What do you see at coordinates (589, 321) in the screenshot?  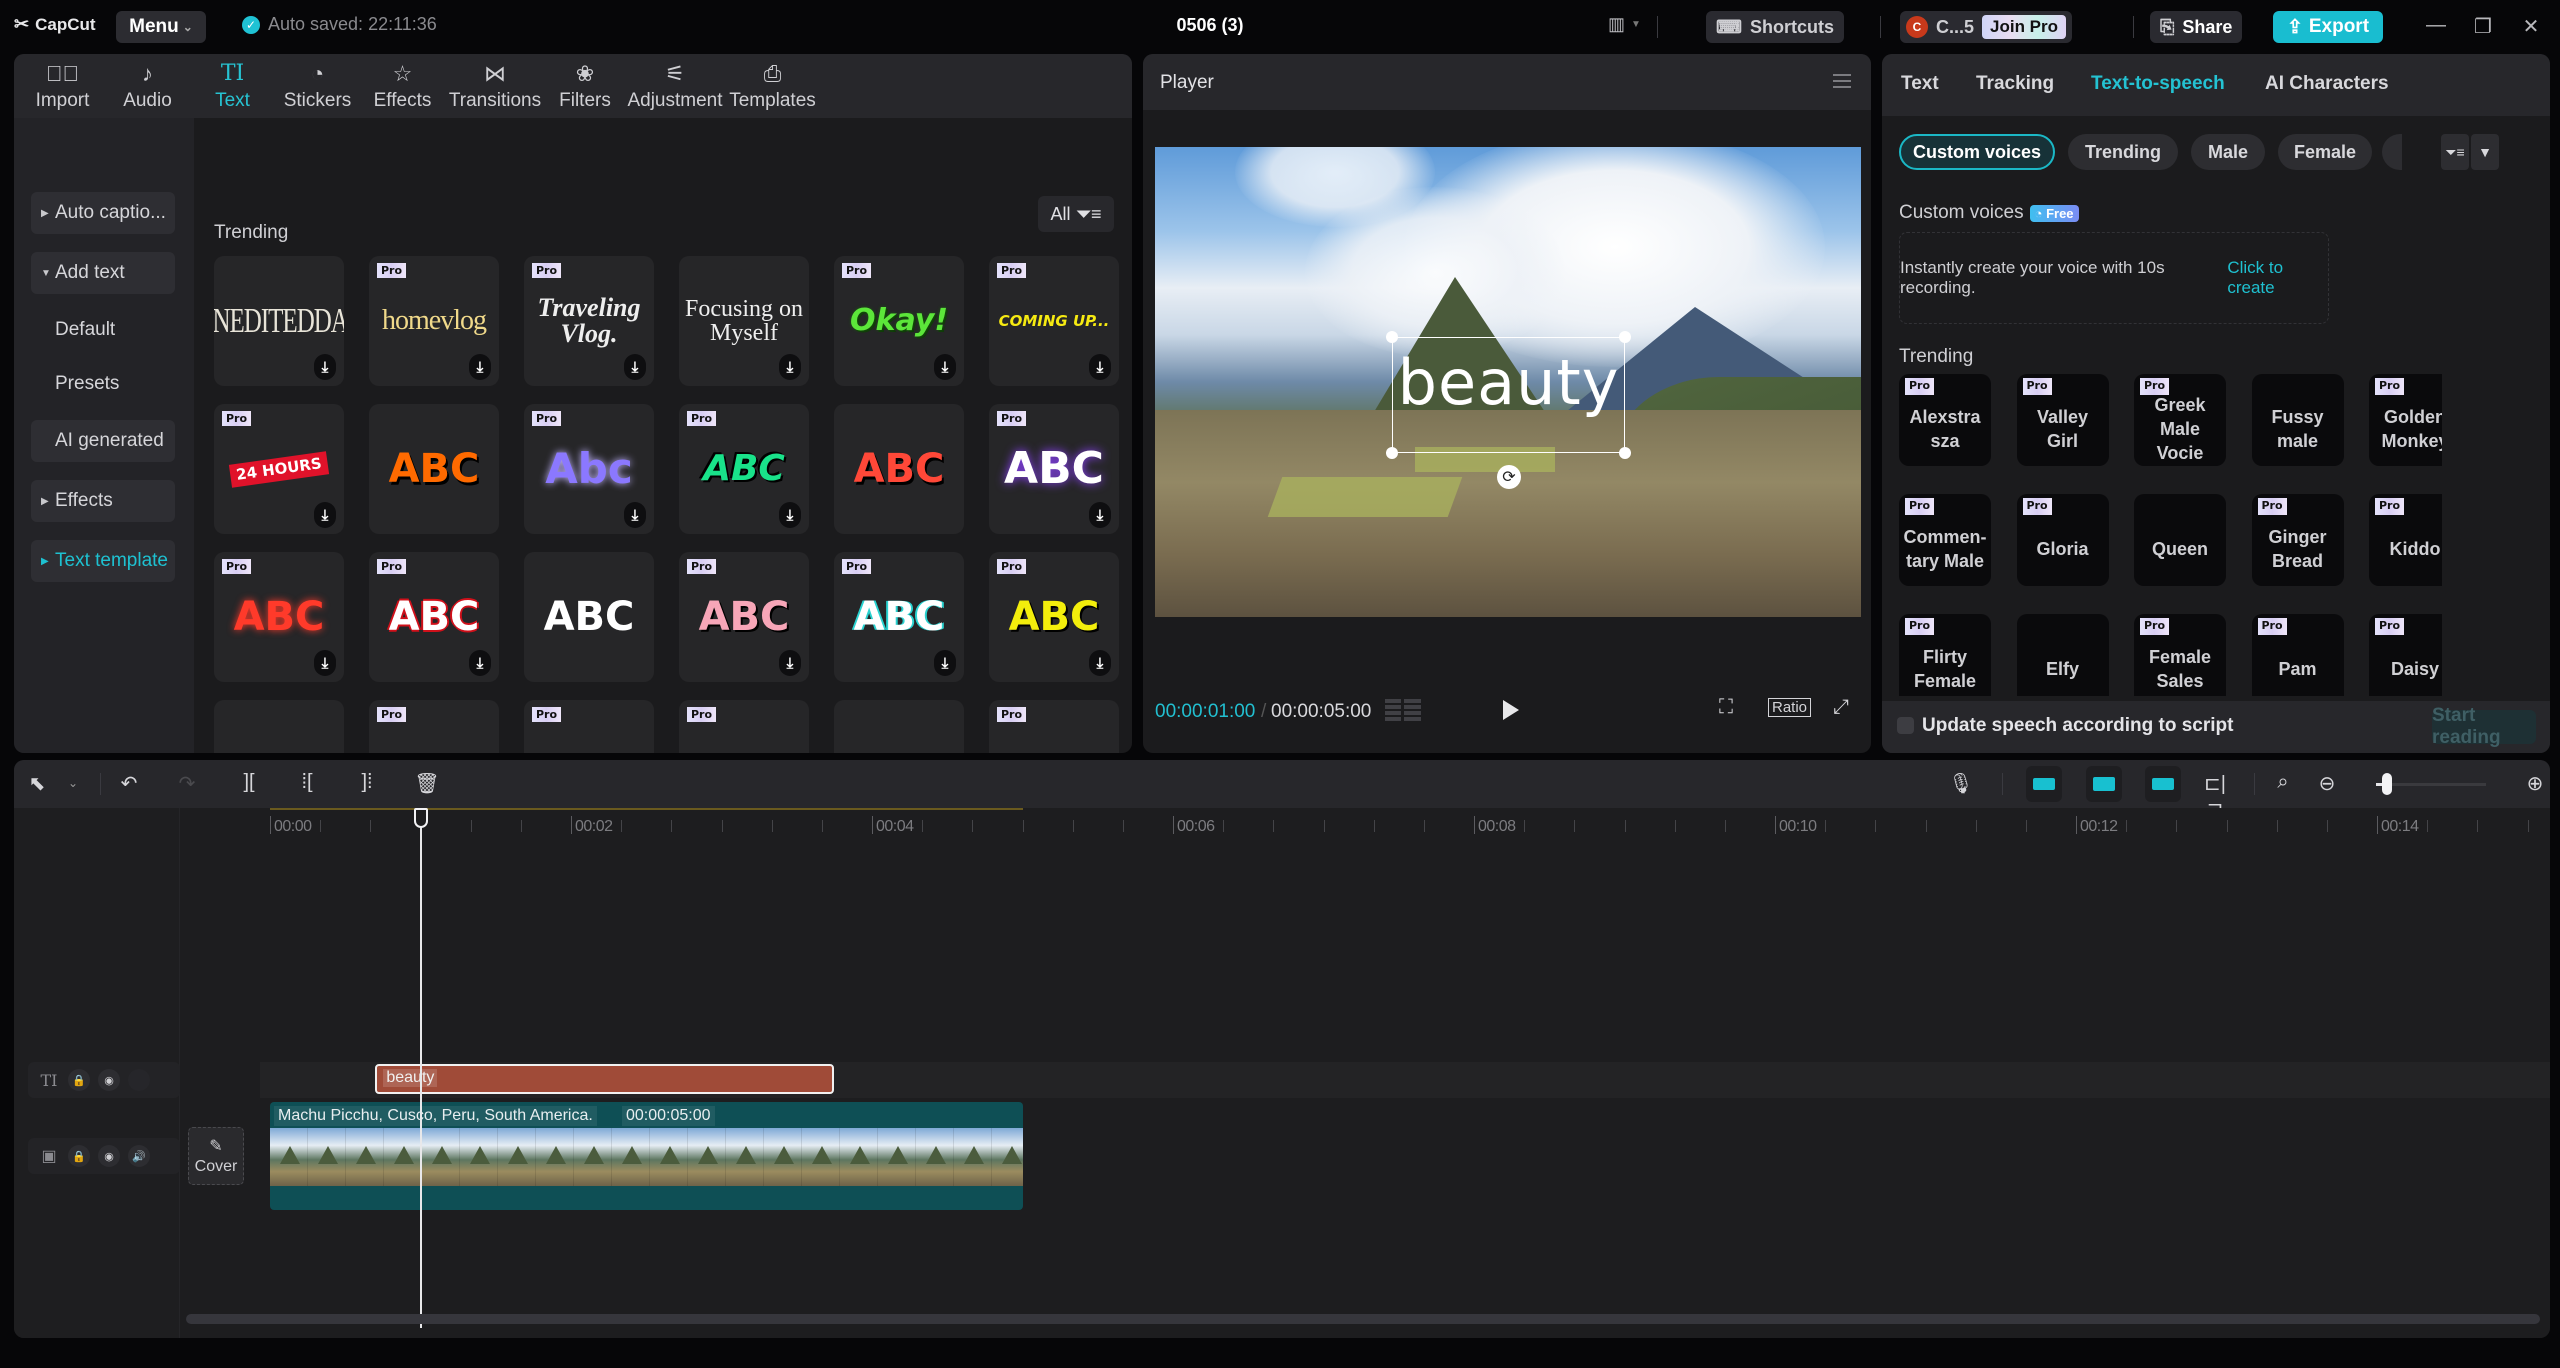 I see `text-template-card: Pro Traveling Vlog. ⤓` at bounding box center [589, 321].